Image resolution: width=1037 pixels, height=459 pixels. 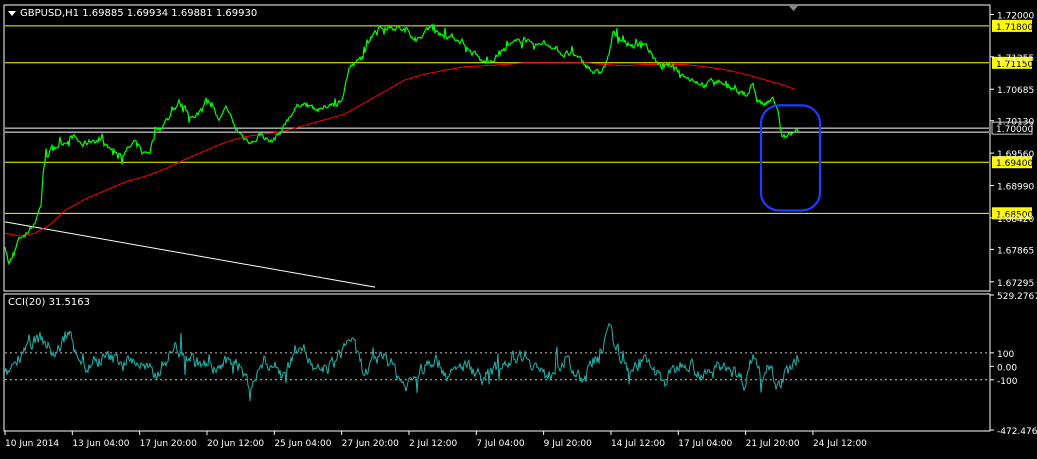 I want to click on time-tick-label: 17 Jul 04:00, so click(x=705, y=444).